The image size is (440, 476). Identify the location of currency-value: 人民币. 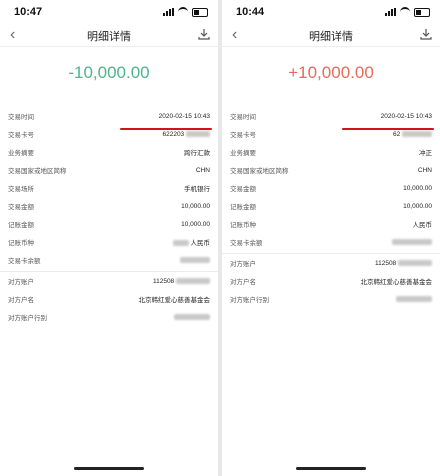
(200, 243).